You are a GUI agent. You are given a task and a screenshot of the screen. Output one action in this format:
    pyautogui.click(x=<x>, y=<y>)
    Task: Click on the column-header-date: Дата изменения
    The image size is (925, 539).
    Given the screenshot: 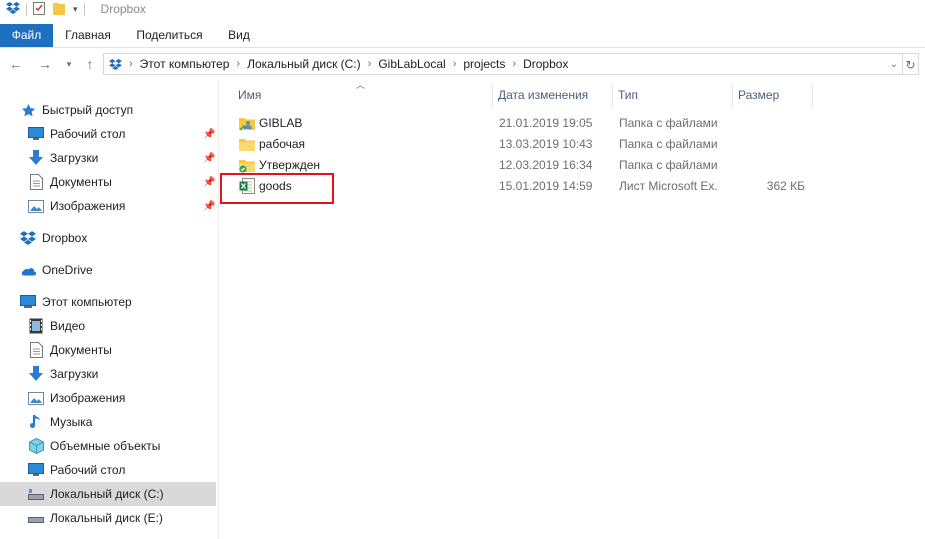 What is the action you would take?
    pyautogui.click(x=552, y=96)
    